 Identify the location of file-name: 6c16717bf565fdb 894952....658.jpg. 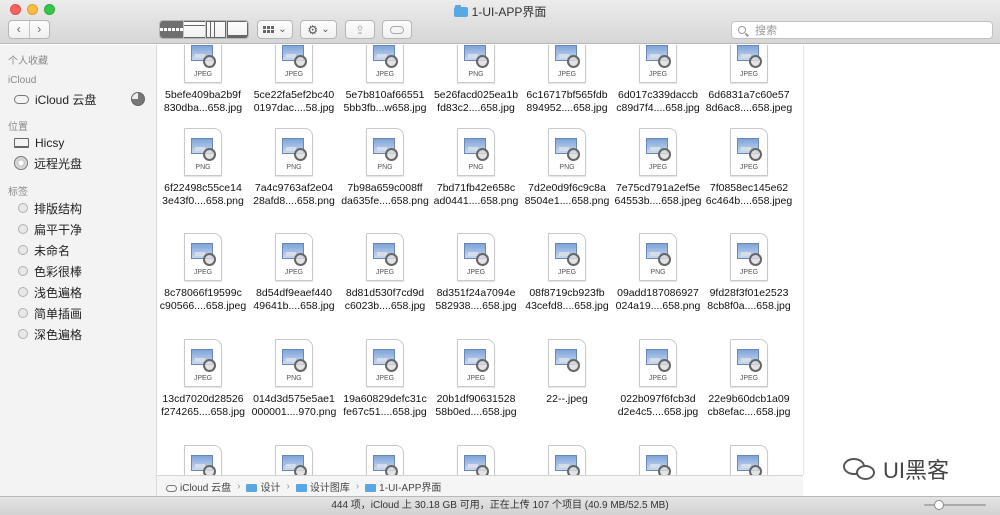
(567, 102).